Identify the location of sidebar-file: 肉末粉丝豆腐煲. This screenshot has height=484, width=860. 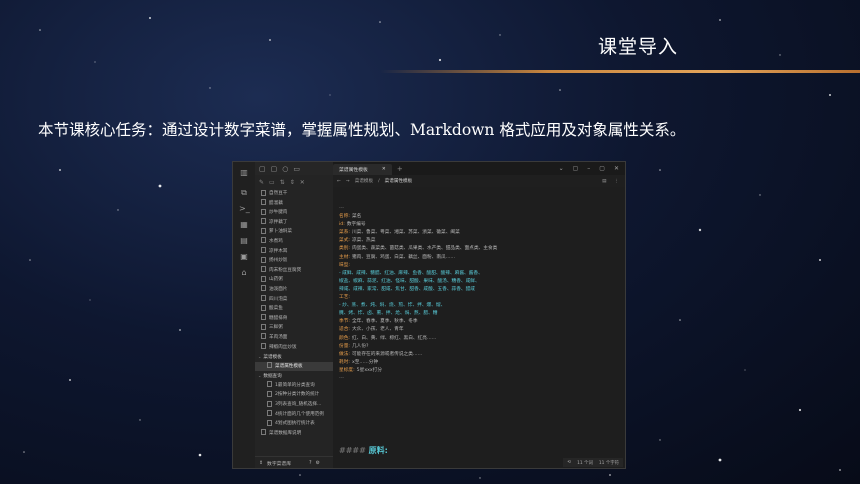
(294, 271).